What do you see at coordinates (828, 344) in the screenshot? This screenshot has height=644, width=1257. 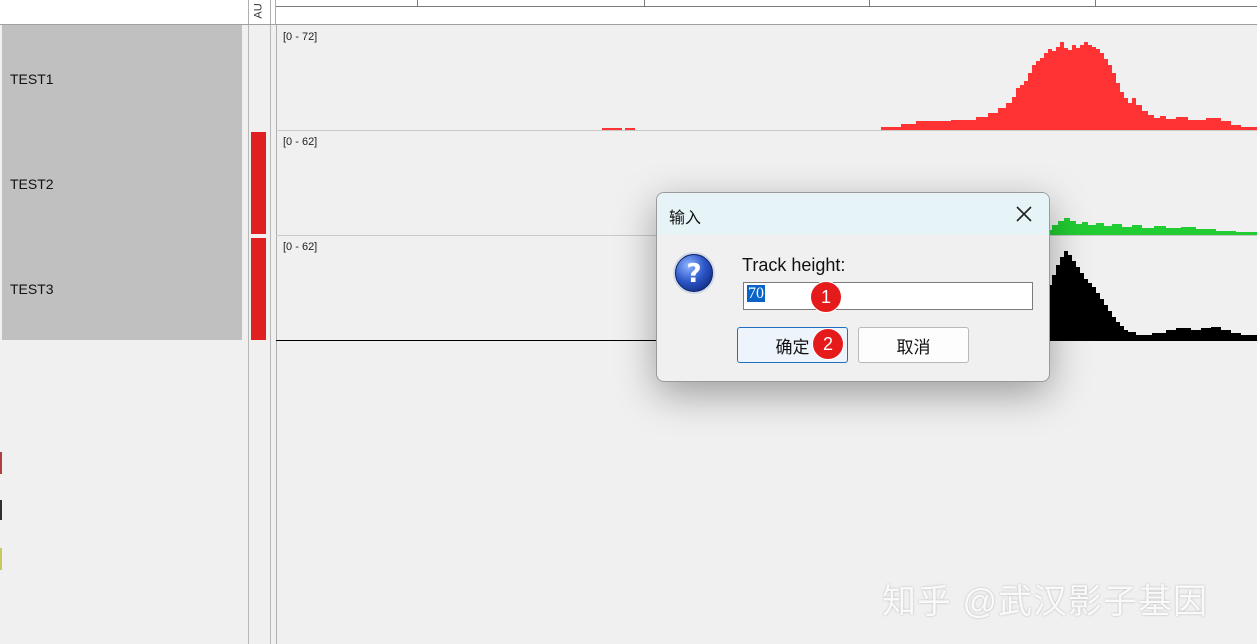 I see `step-badge-2: 2` at bounding box center [828, 344].